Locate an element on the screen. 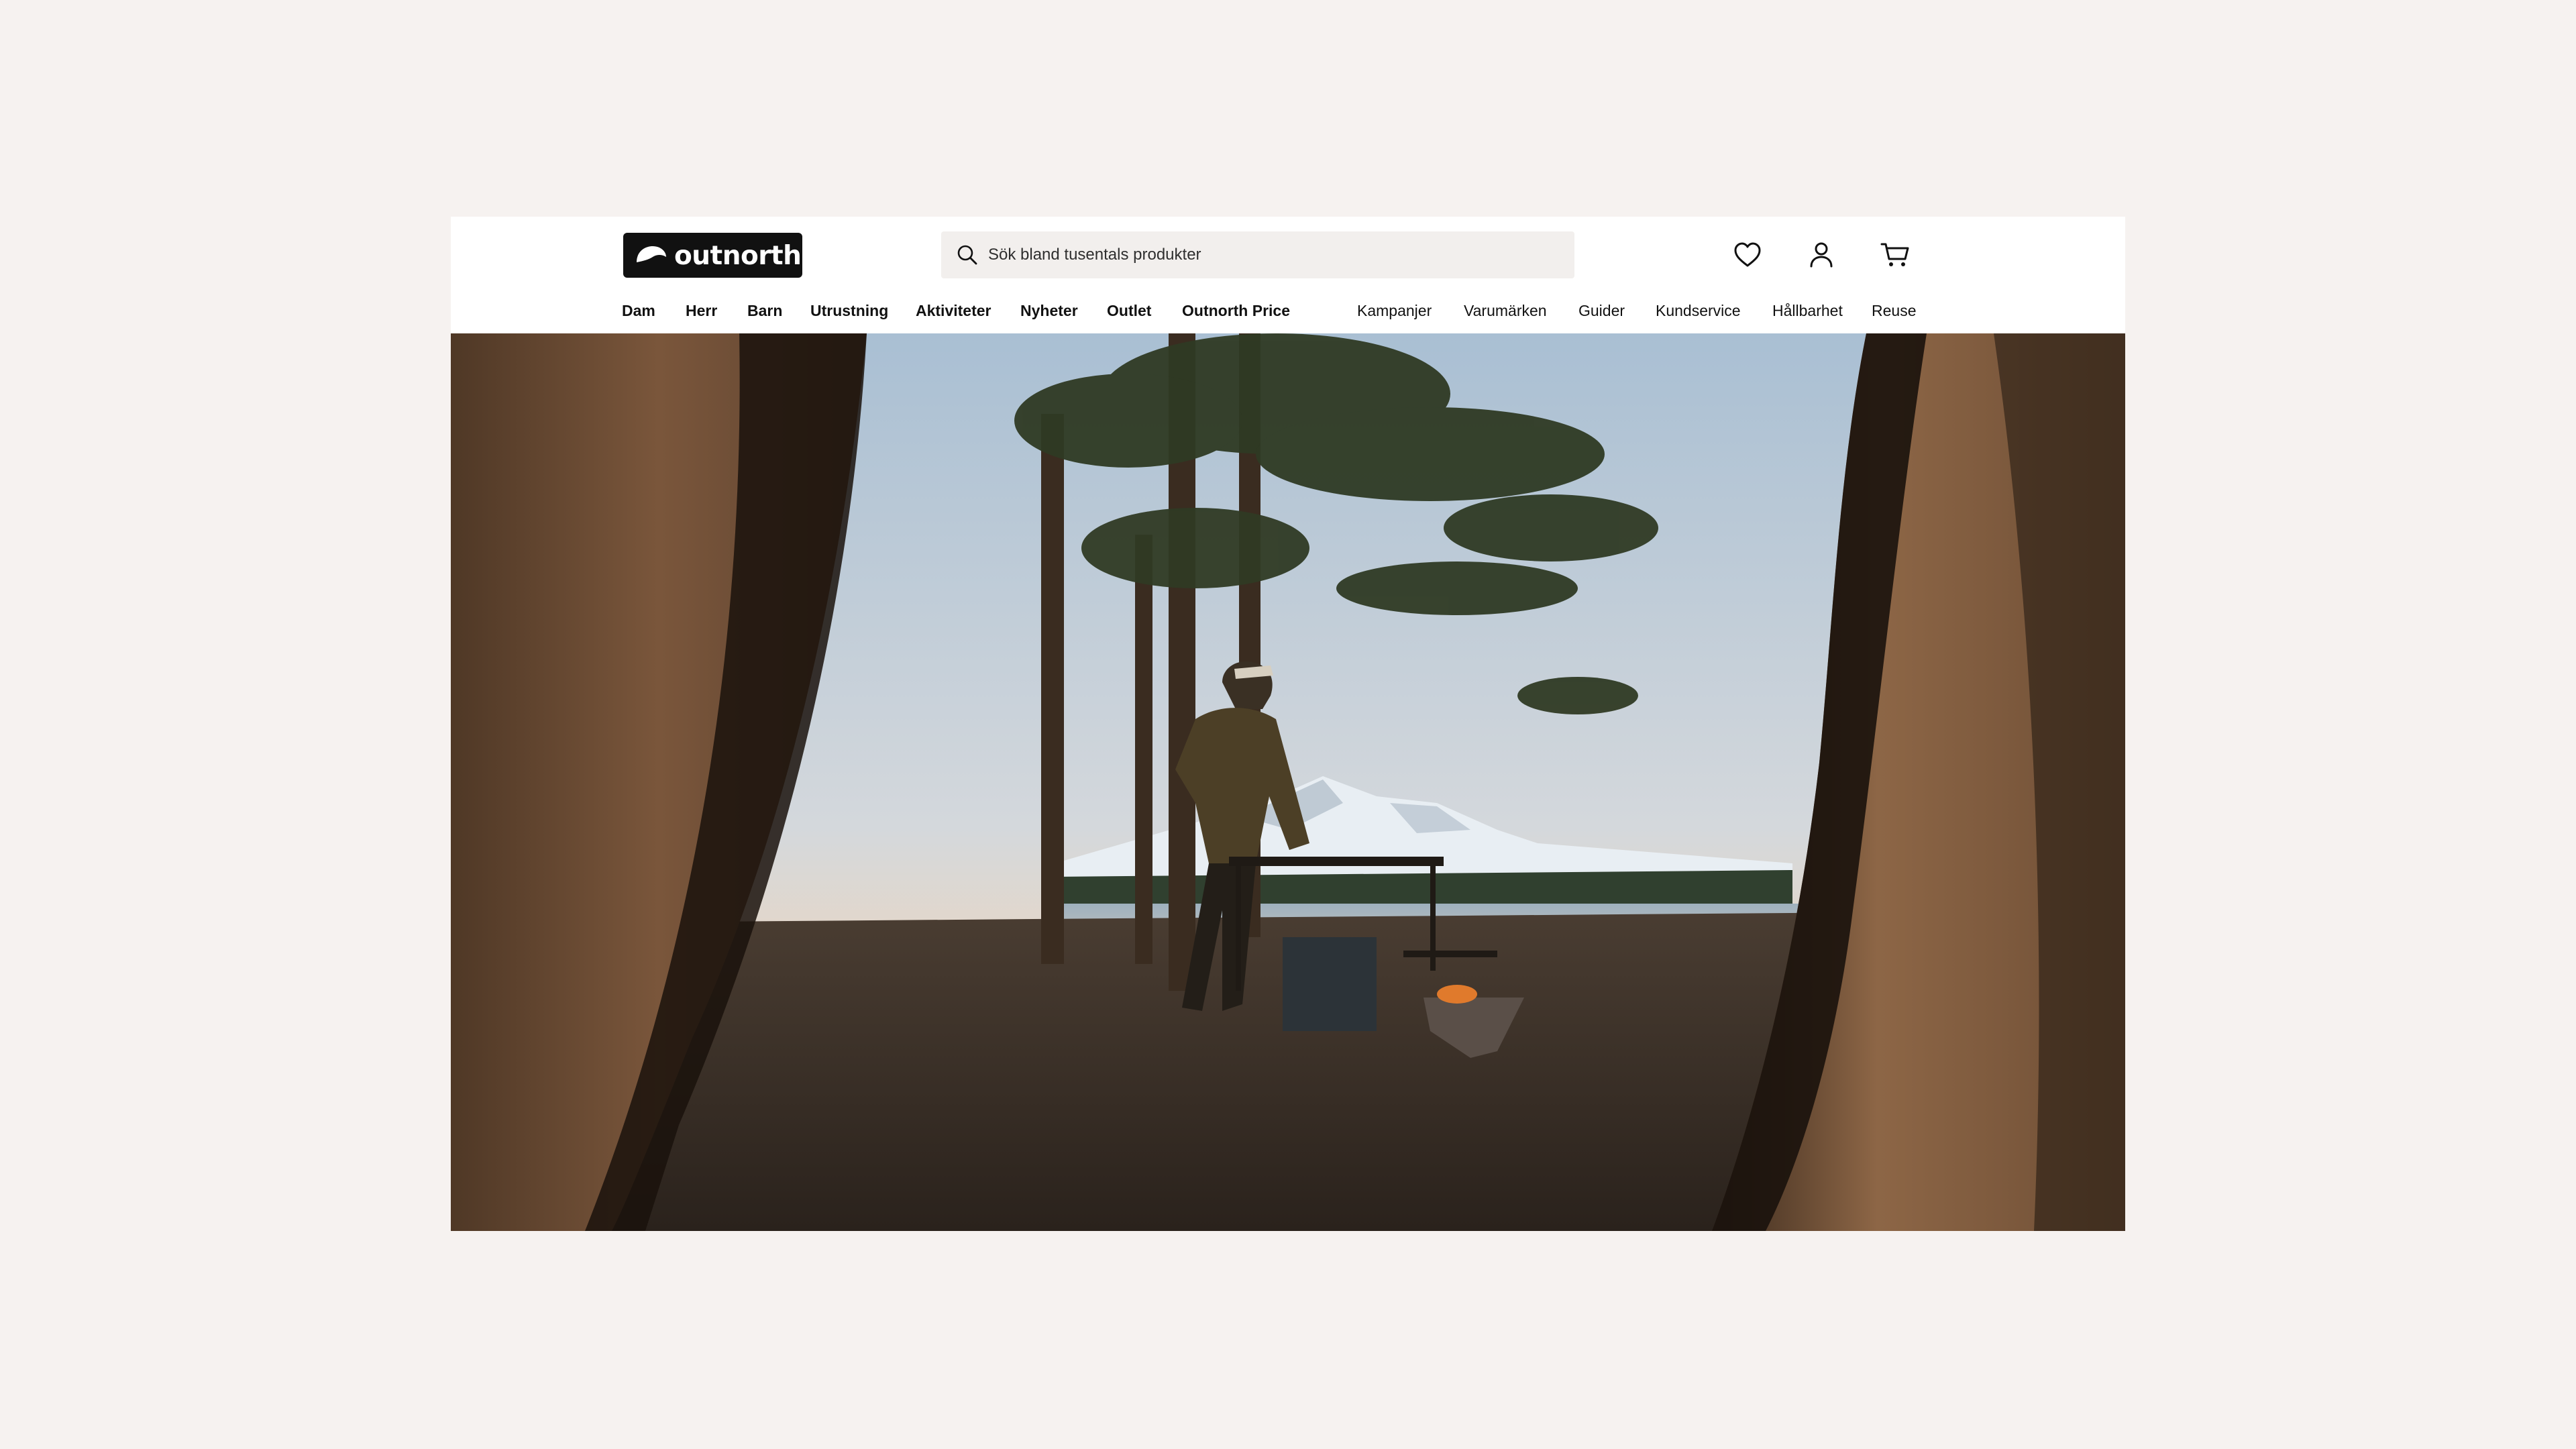  wishlist-button is located at coordinates (1747, 255).